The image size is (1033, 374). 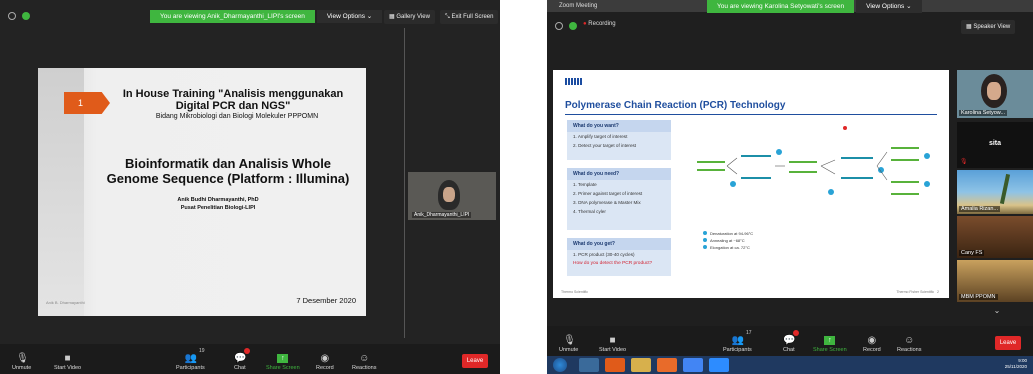 What do you see at coordinates (641, 365) in the screenshot?
I see `folder-icon` at bounding box center [641, 365].